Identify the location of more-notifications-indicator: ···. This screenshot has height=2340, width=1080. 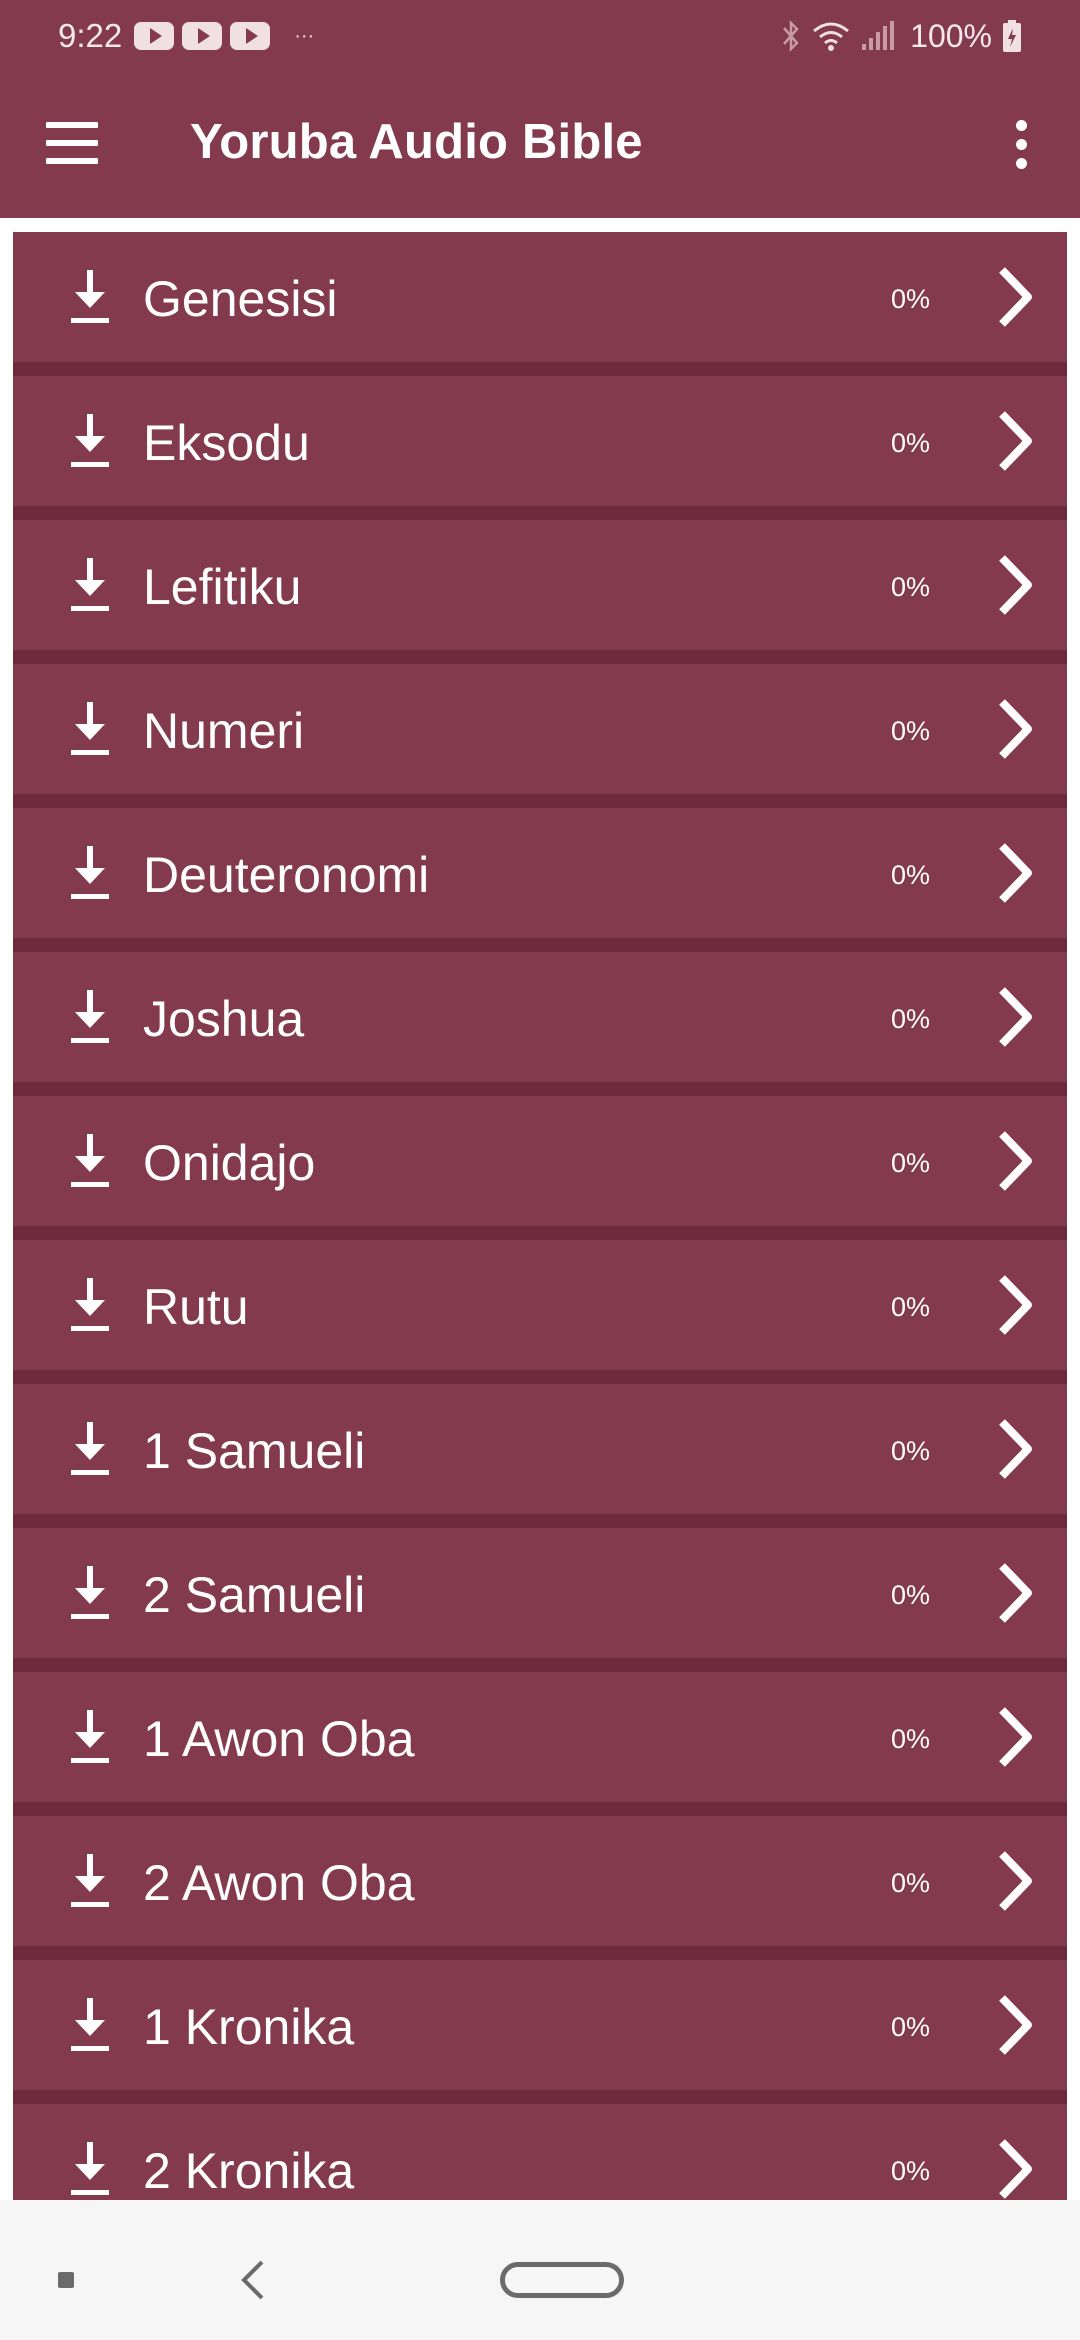
(304, 35).